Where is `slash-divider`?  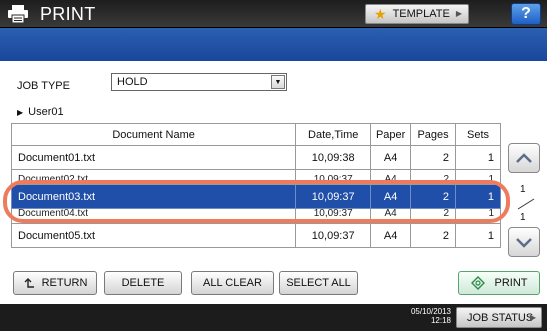 slash-divider is located at coordinates (526, 204).